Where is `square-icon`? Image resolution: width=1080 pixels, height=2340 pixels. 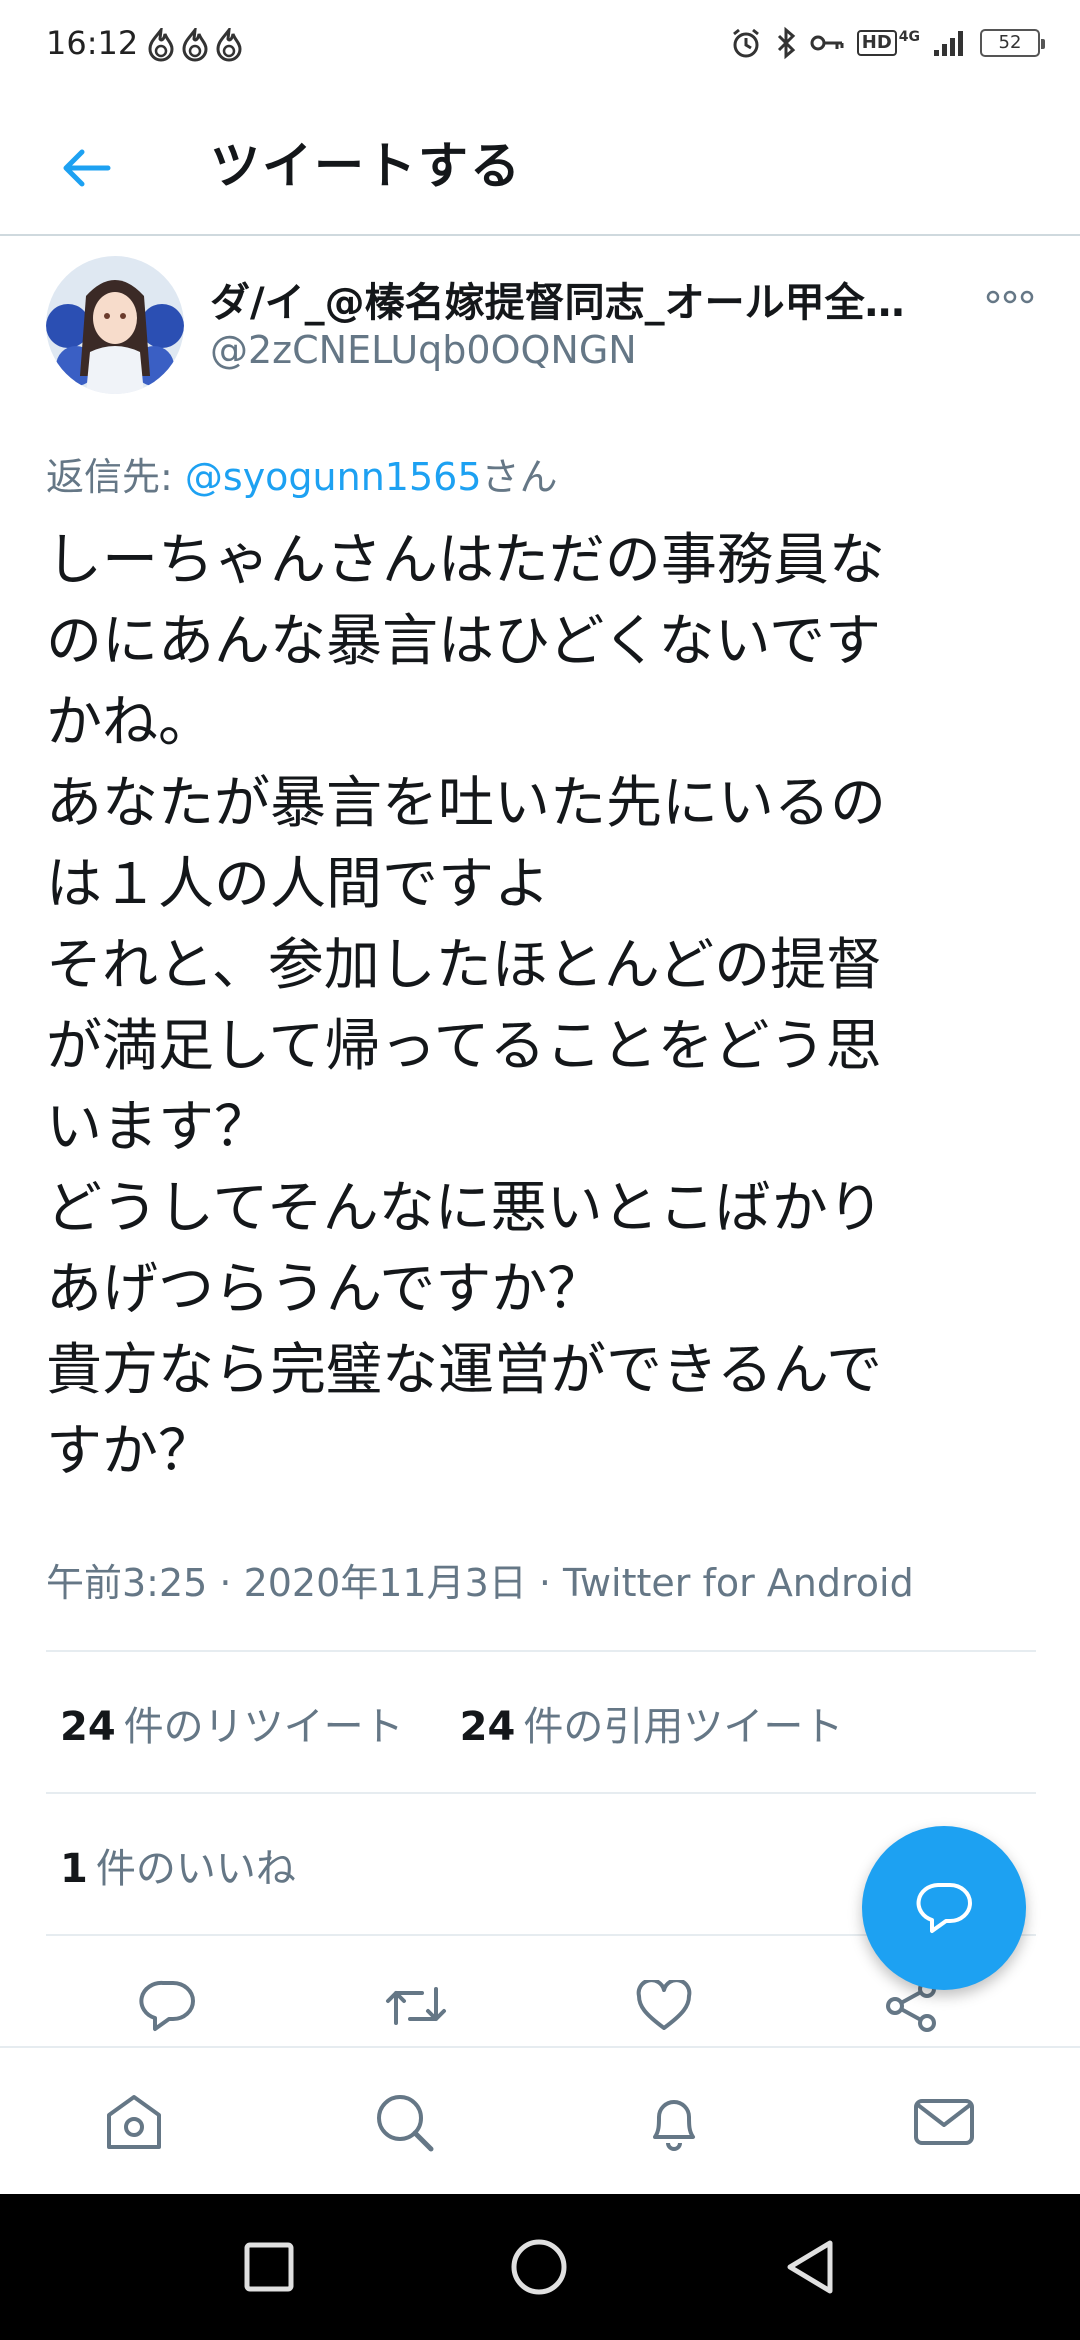
square-icon is located at coordinates (269, 2267).